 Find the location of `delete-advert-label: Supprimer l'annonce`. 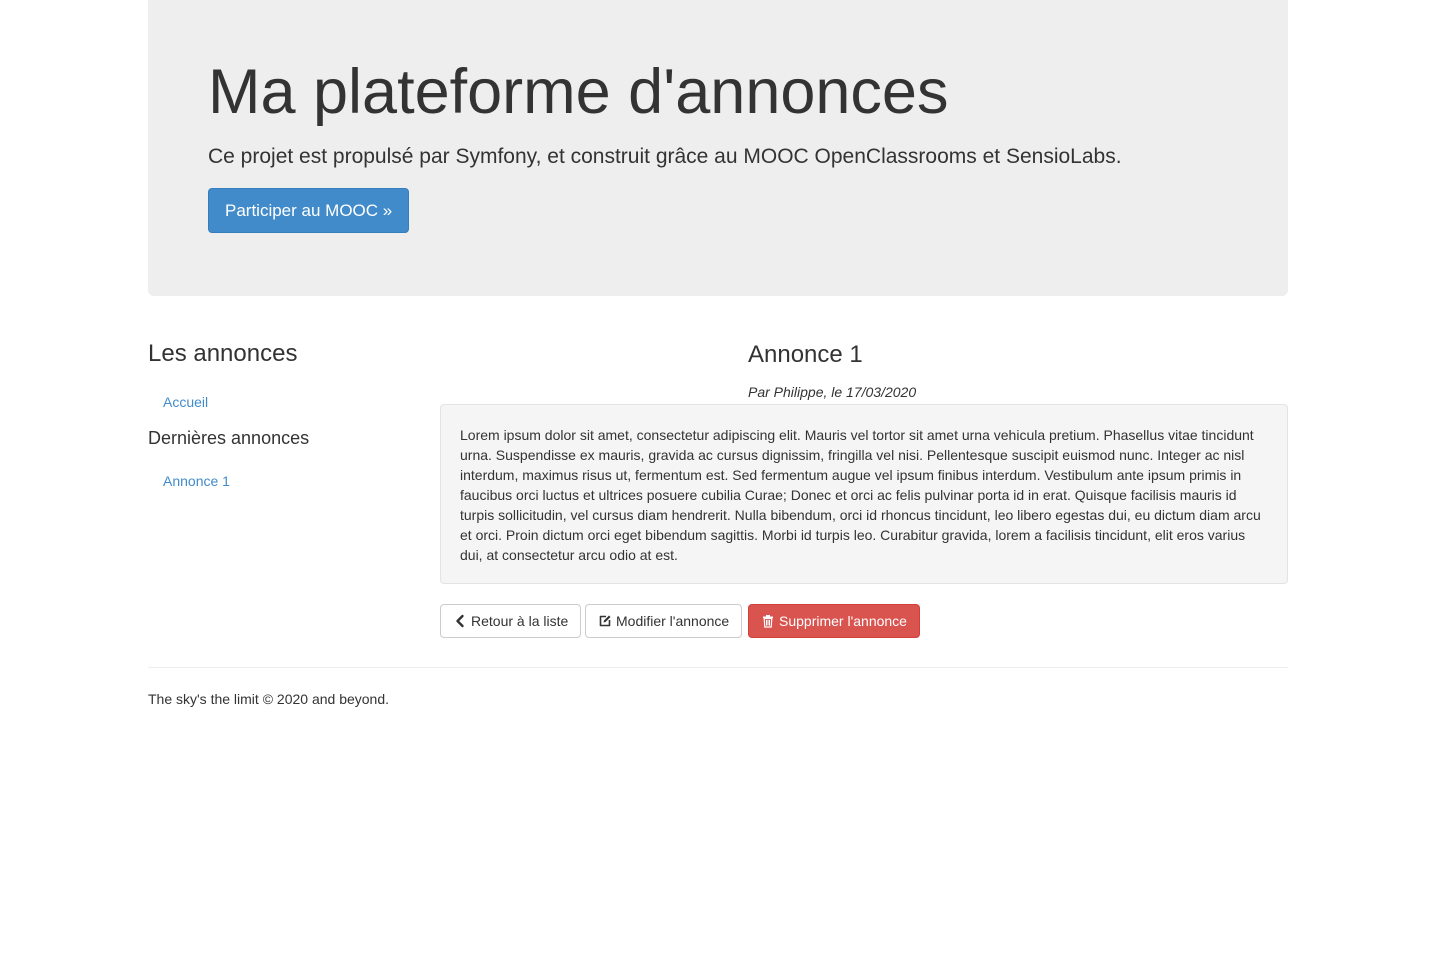

delete-advert-label: Supprimer l'annonce is located at coordinates (843, 621).